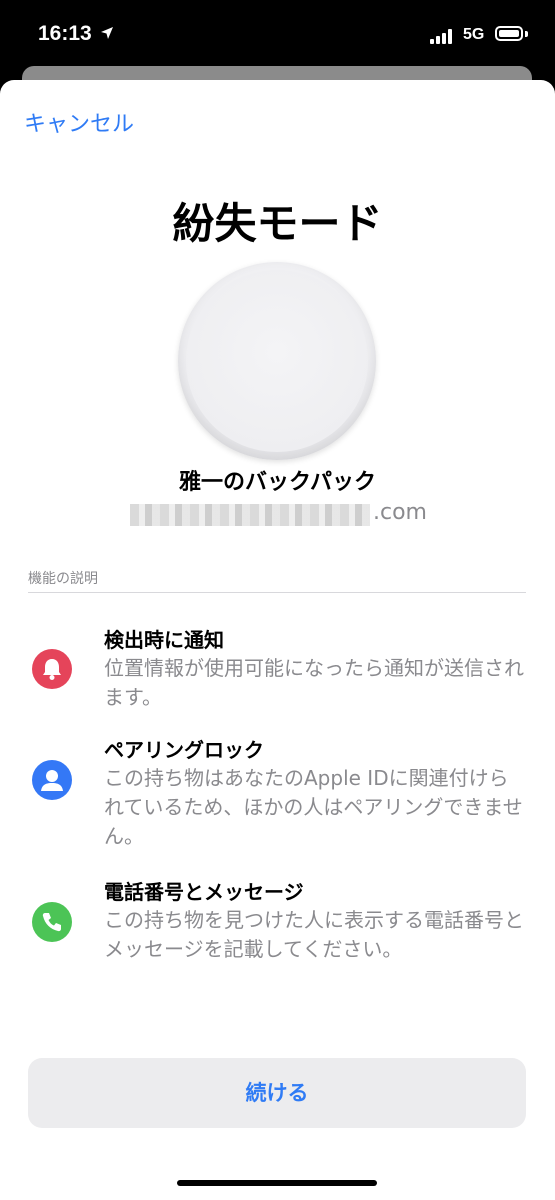 Image resolution: width=555 pixels, height=1200 pixels. I want to click on owner-email: .com, so click(280, 513).